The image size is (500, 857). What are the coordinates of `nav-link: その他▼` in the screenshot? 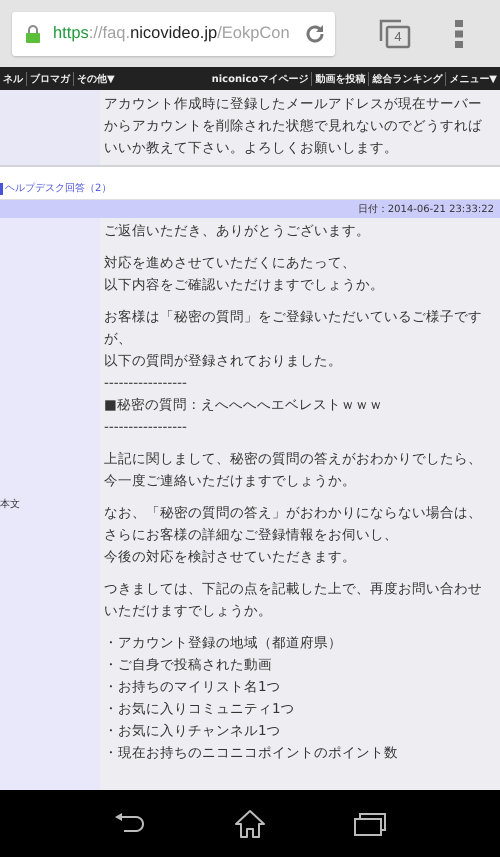 It's located at (95, 79).